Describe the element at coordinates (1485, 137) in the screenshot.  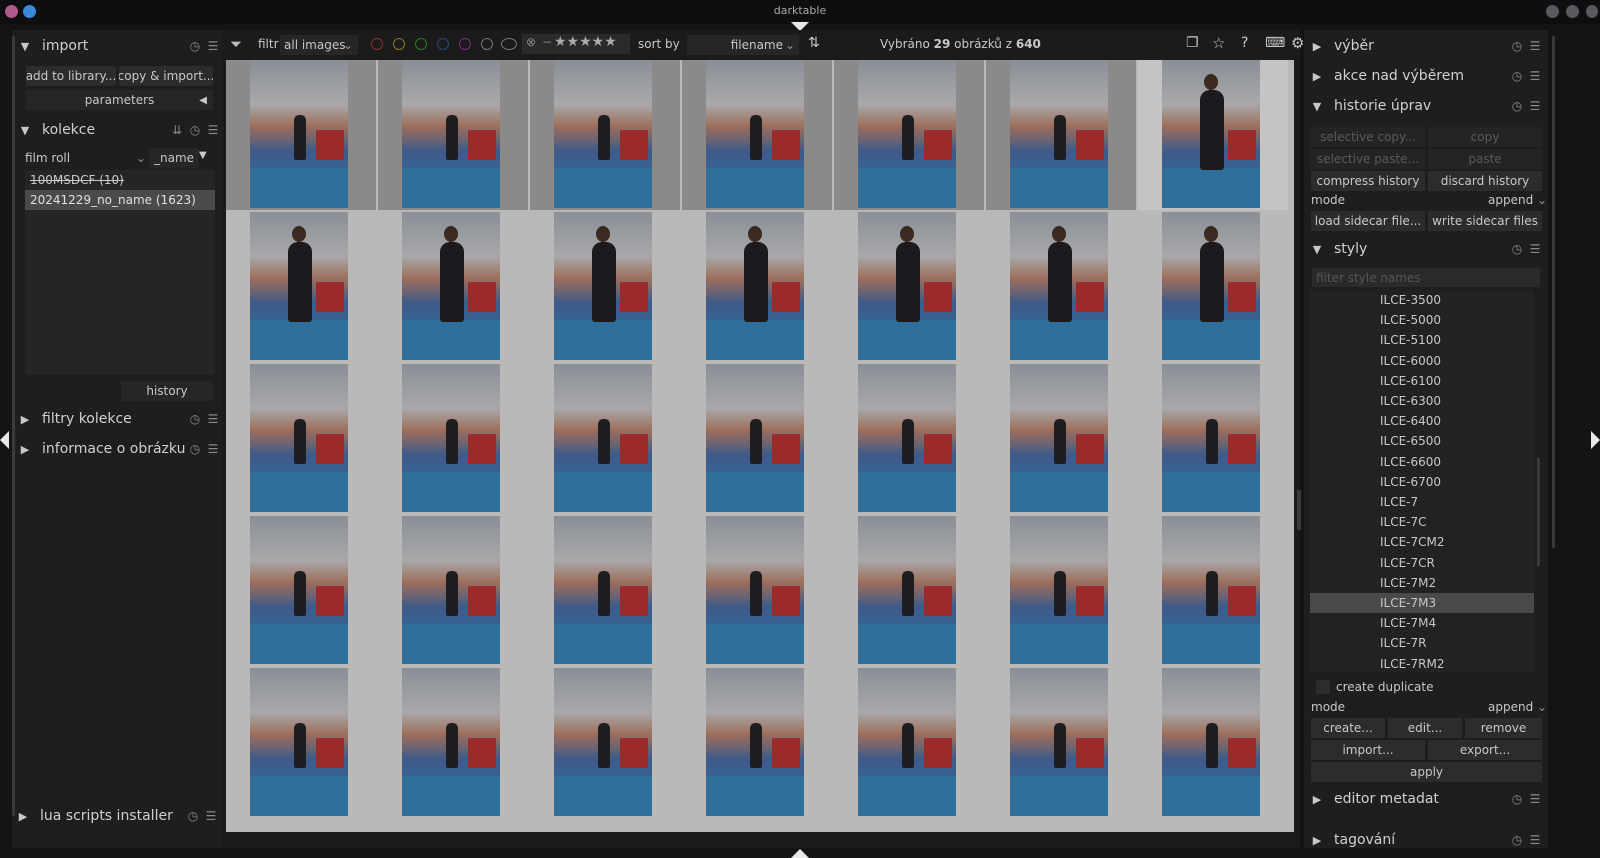
I see `copy-button: copy` at that location.